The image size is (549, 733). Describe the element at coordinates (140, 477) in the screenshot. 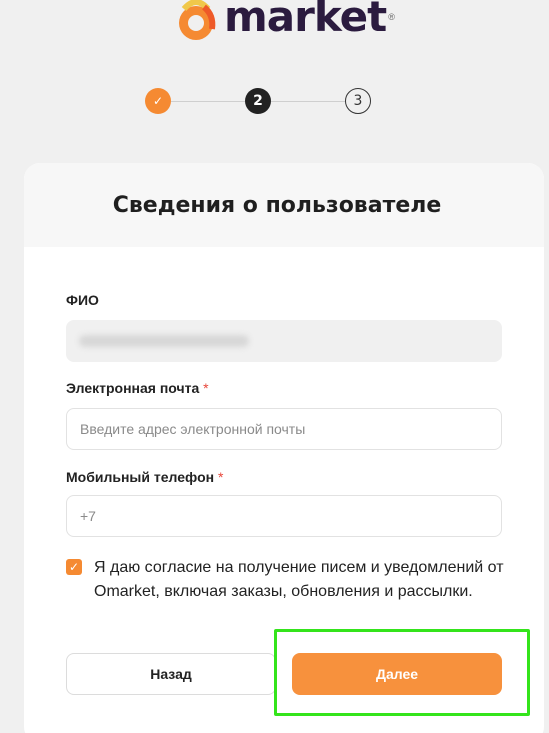

I see `phone-label-text: Мобильный телефон` at that location.